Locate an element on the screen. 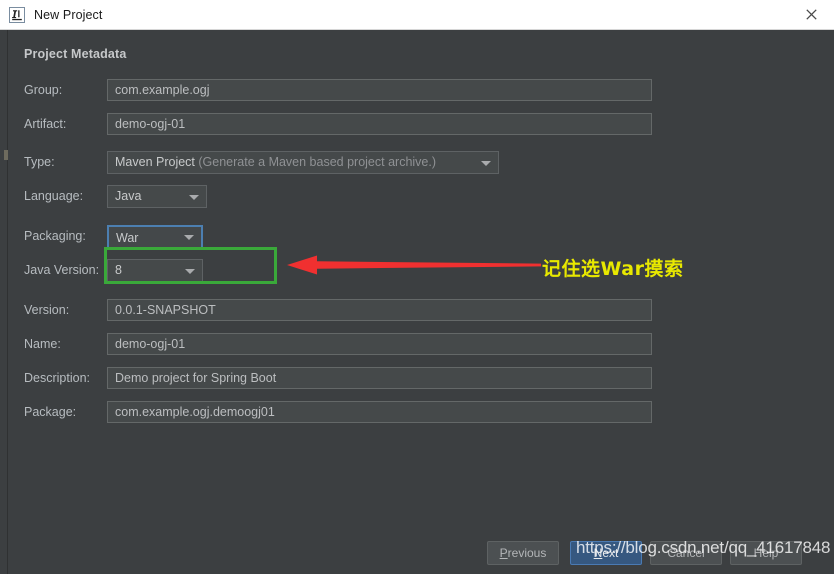 The height and width of the screenshot is (574, 834). label-packaging: Packaging: is located at coordinates (55, 236).